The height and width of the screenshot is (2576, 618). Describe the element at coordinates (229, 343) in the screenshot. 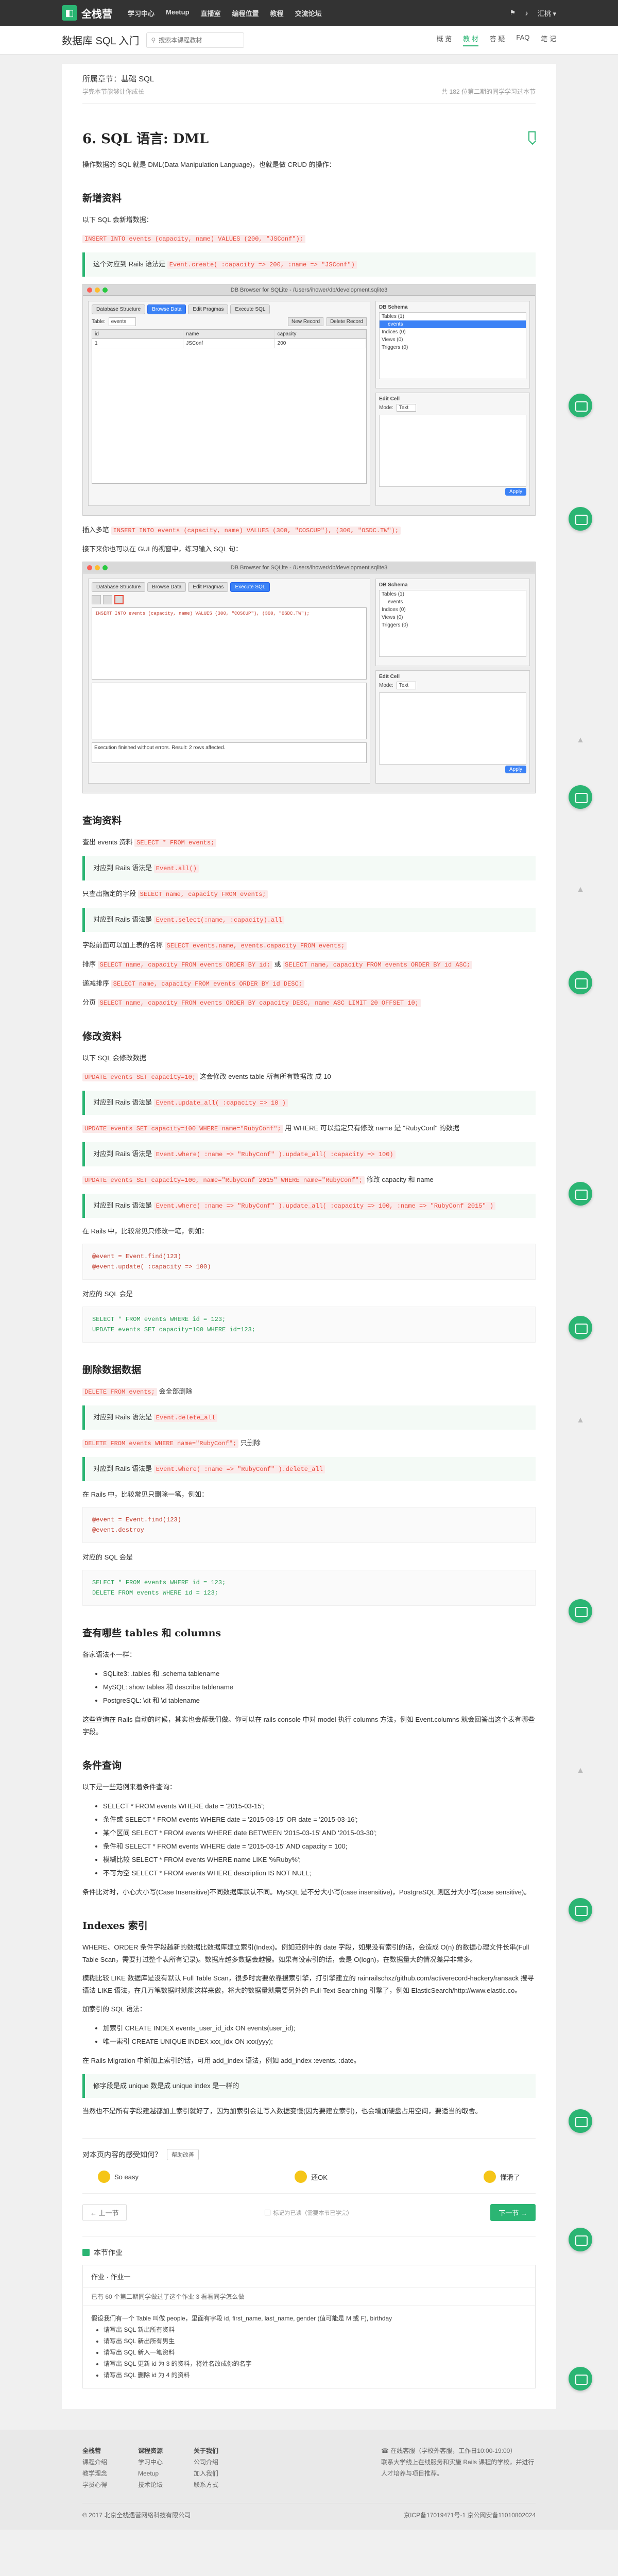

I see `grid-row: 1 JSConf 200` at that location.